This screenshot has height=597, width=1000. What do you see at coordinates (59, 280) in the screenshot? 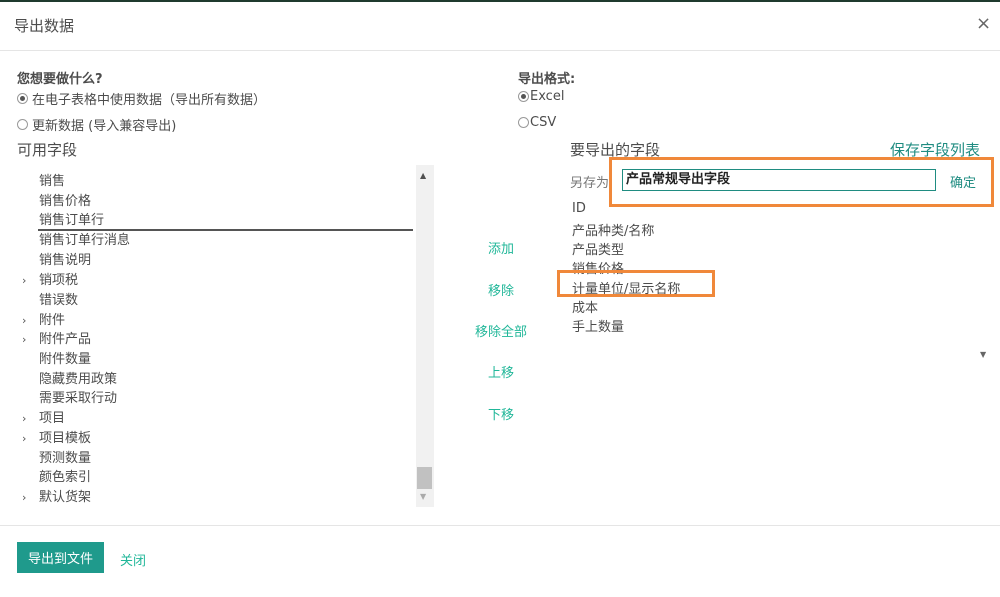
I see `available-field-label: 销项税` at bounding box center [59, 280].